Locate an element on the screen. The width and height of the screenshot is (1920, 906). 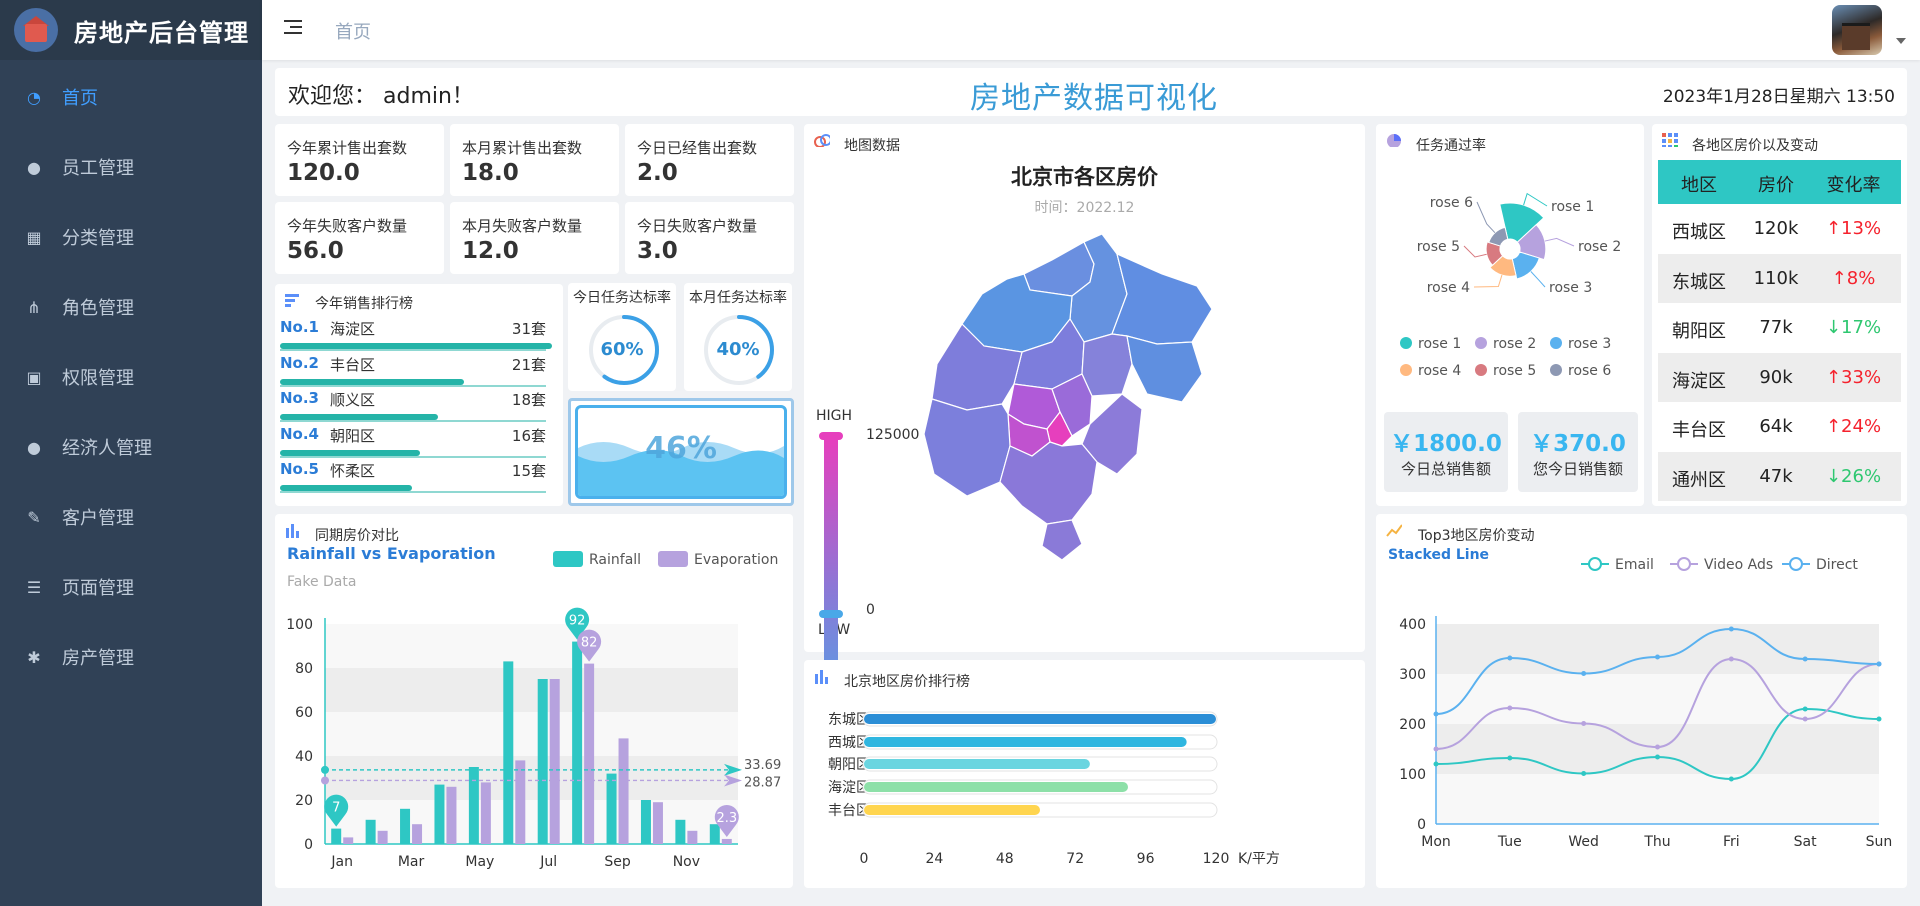
bar-evaporation-Sep is located at coordinates (623, 791).